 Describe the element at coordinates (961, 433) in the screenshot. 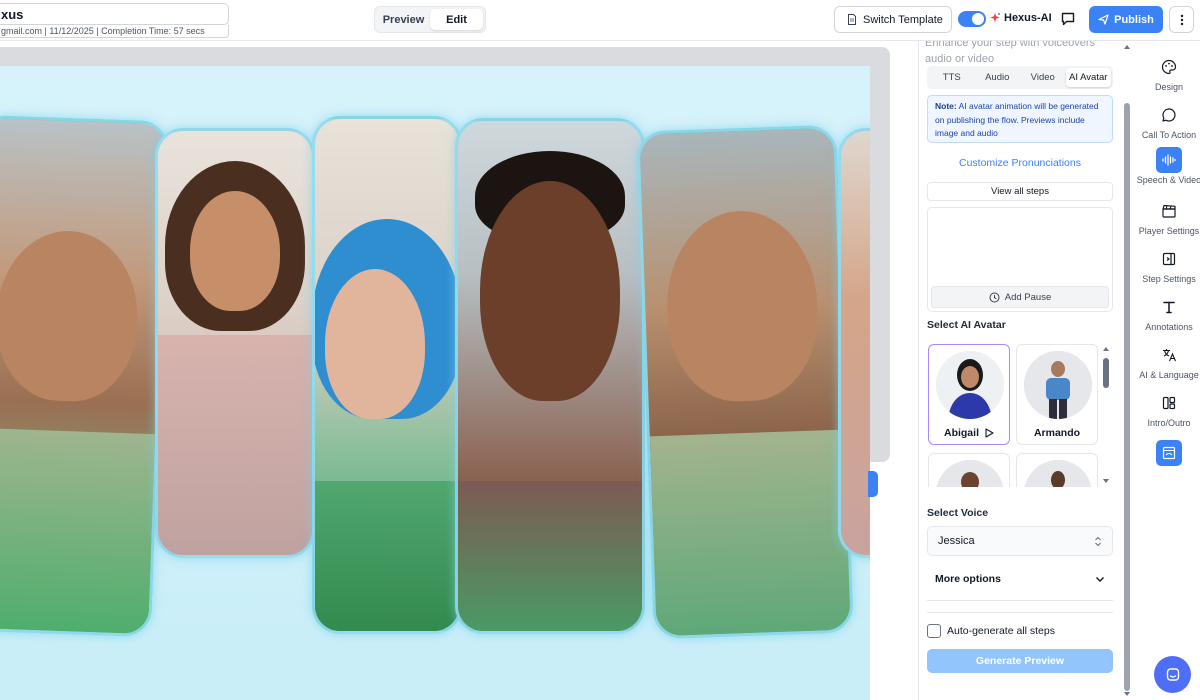

I see `avatar-name-label: Abigail` at that location.